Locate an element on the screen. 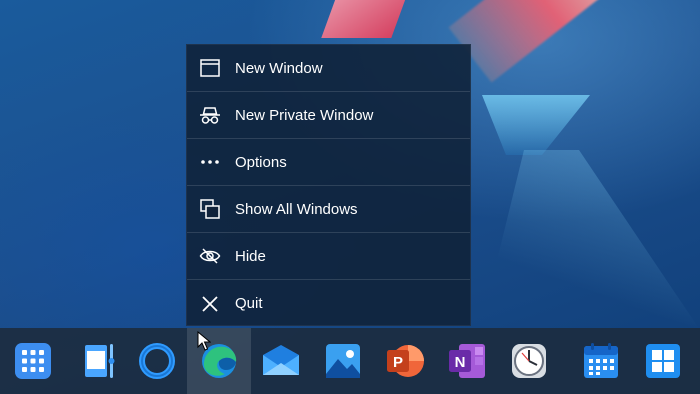 Image resolution: width=700 pixels, height=394 pixels. taskbar-calendar-button is located at coordinates (601, 361).